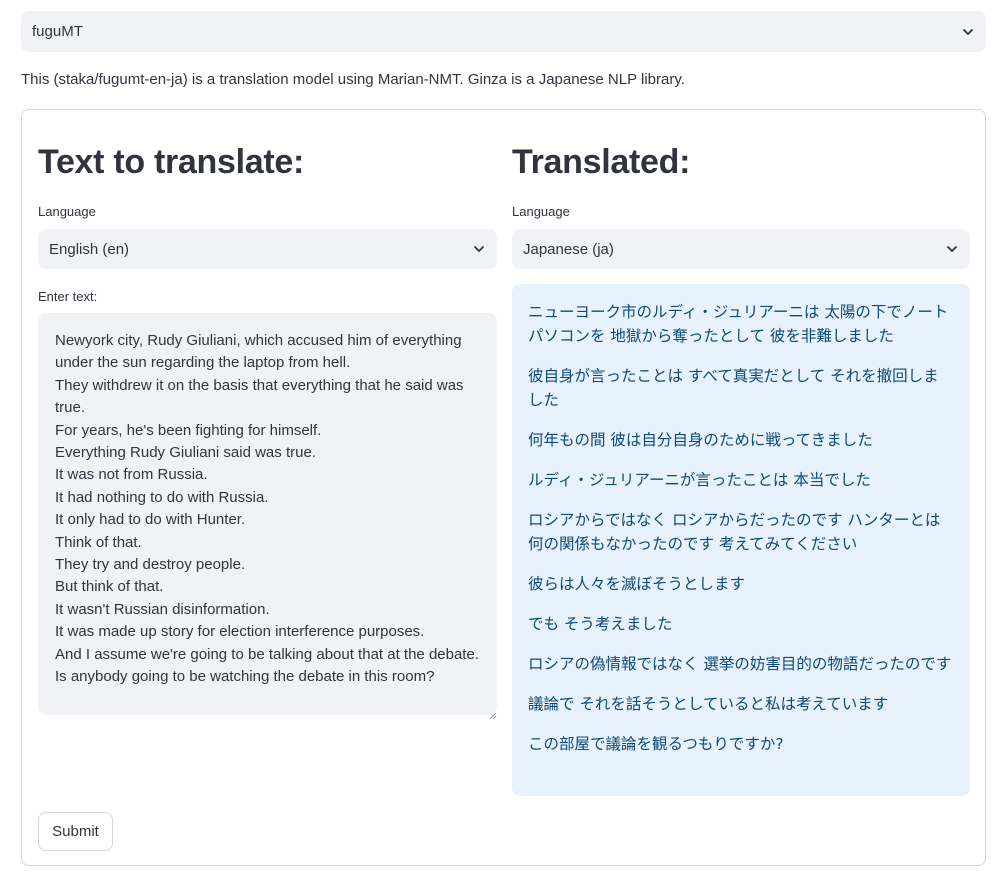  What do you see at coordinates (493, 713) in the screenshot?
I see `resize-handle-icon` at bounding box center [493, 713].